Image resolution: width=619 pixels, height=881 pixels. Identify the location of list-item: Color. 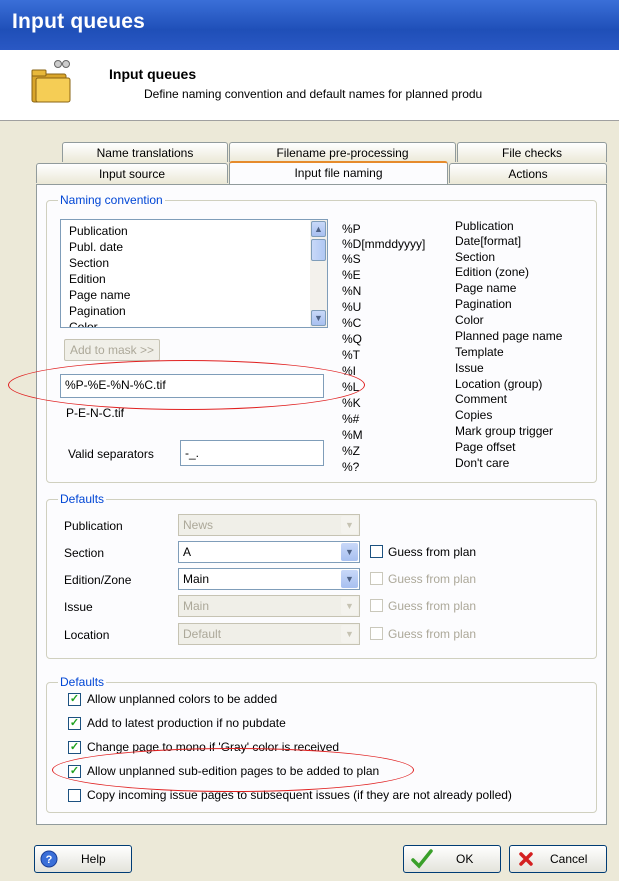
(83, 323).